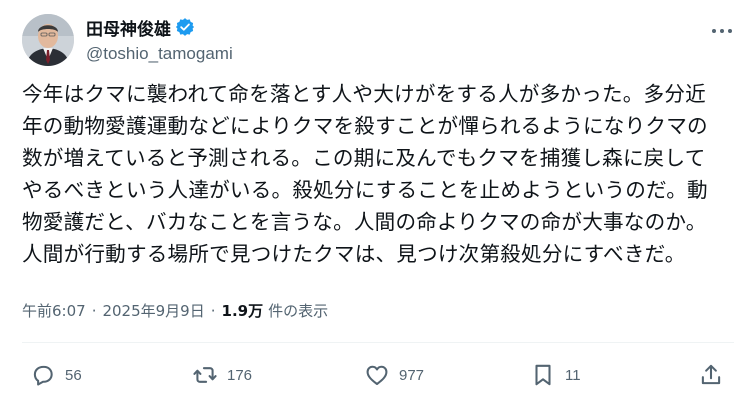  What do you see at coordinates (185, 27) in the screenshot?
I see `verified-badge-icon` at bounding box center [185, 27].